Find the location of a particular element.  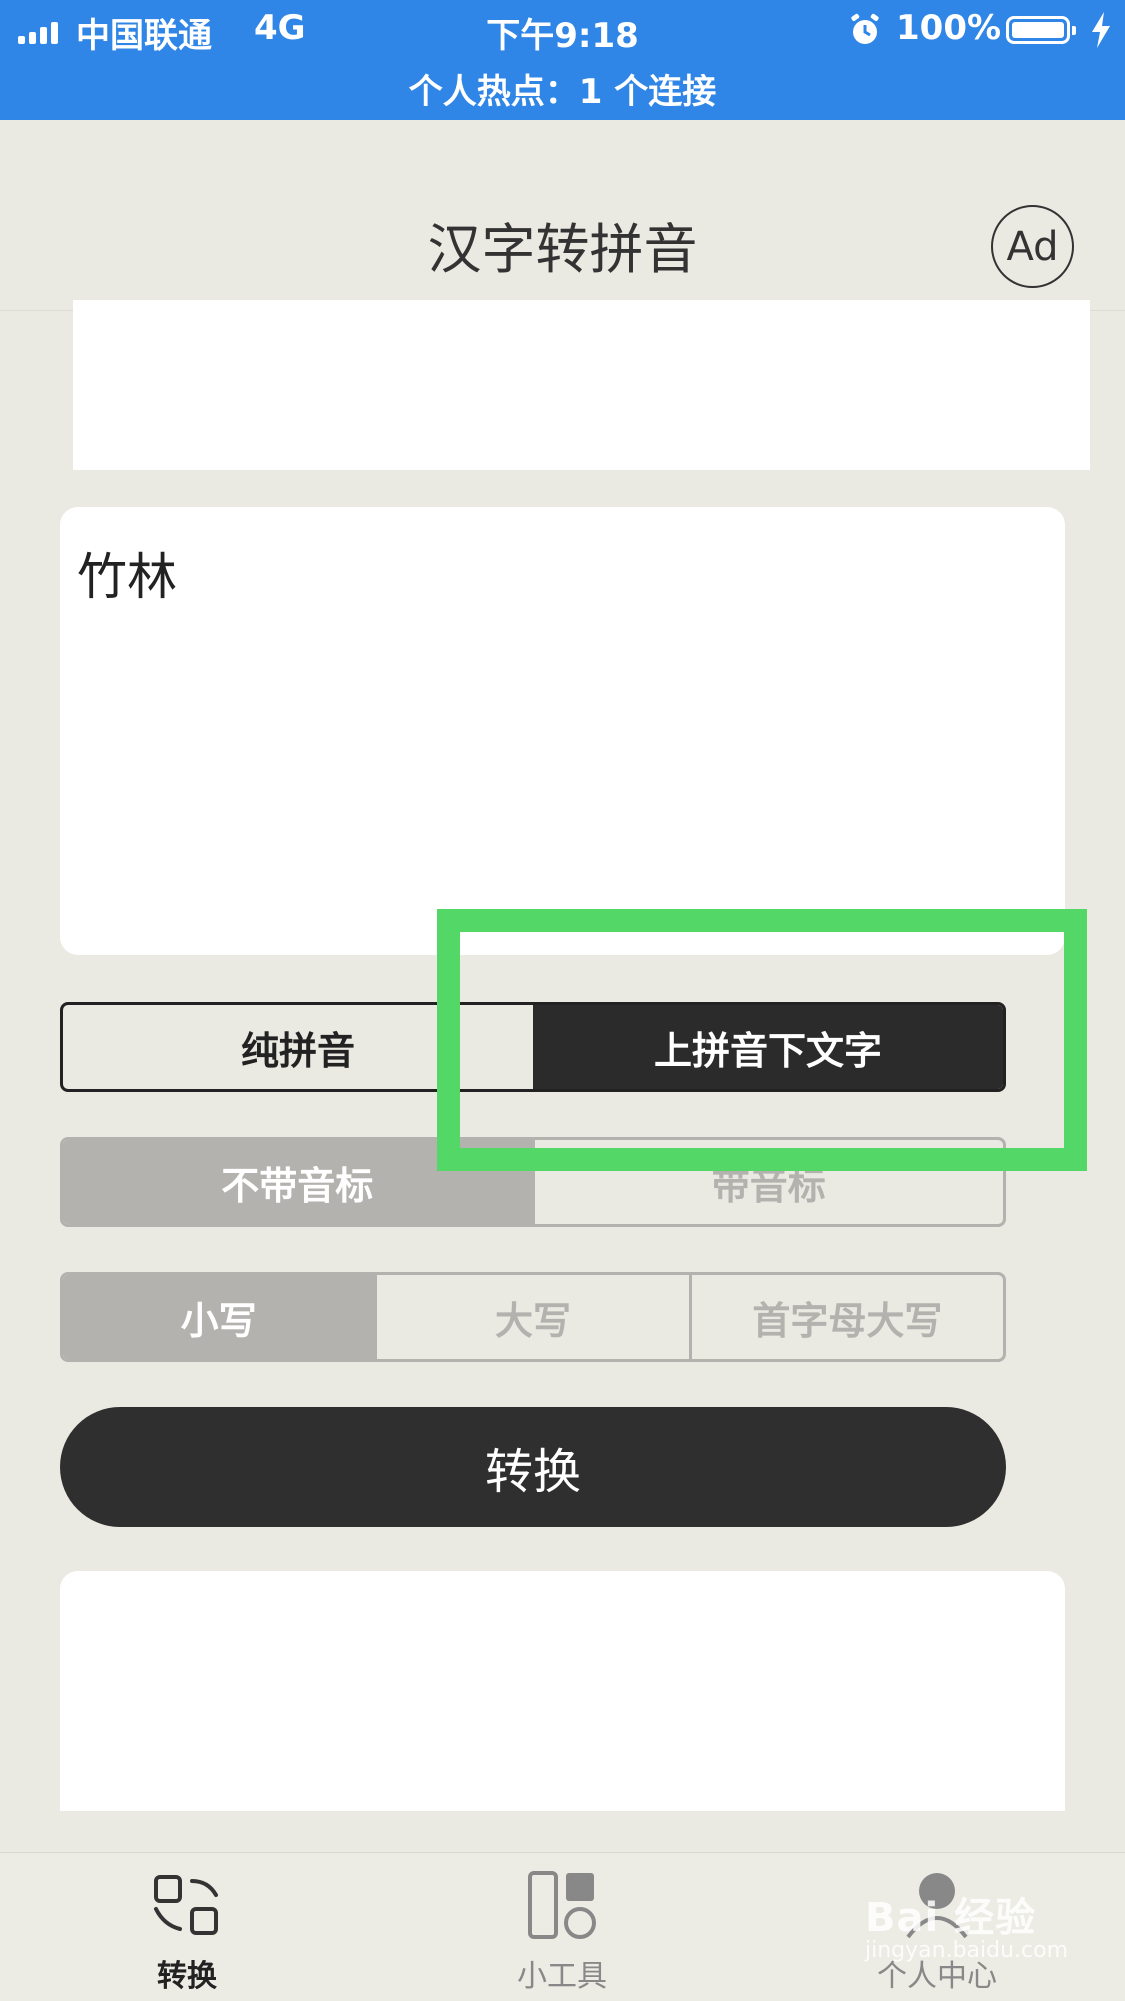

tab-convert: 转换 is located at coordinates (187, 1932).